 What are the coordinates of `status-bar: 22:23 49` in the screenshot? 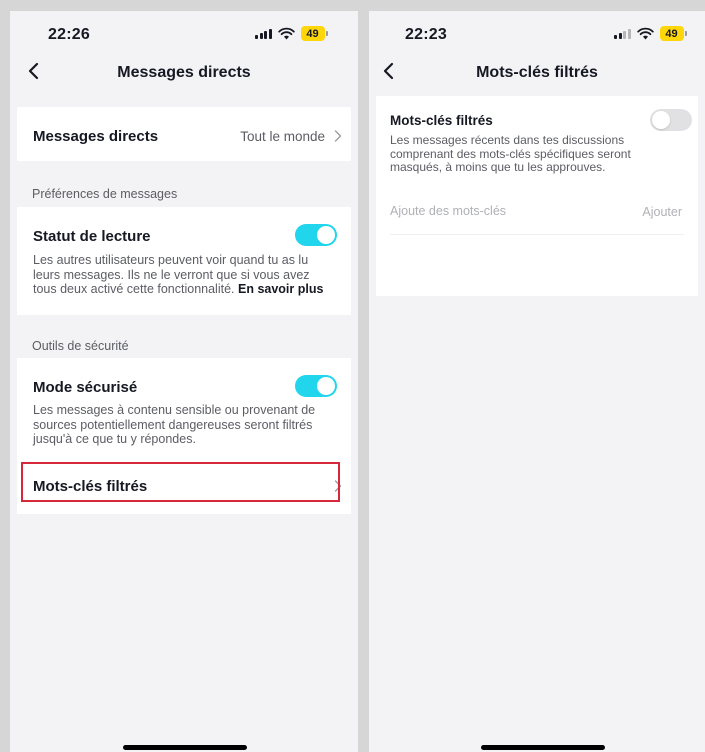 It's located at (537, 35).